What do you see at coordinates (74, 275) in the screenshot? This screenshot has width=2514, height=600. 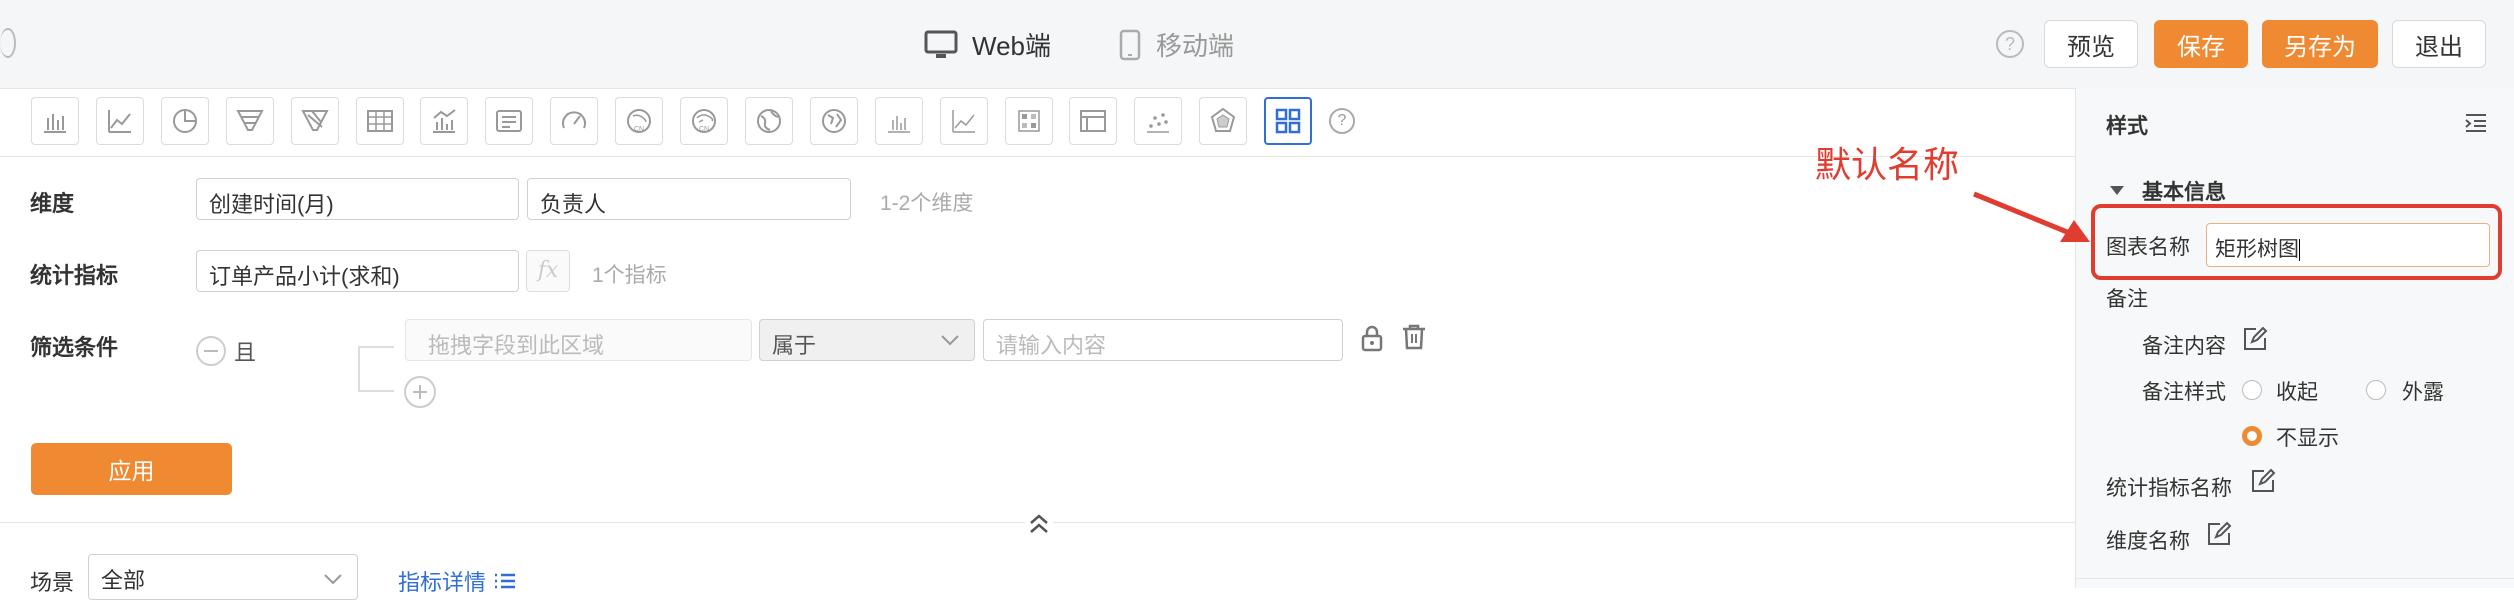 I see `metric-label: 统计指标` at bounding box center [74, 275].